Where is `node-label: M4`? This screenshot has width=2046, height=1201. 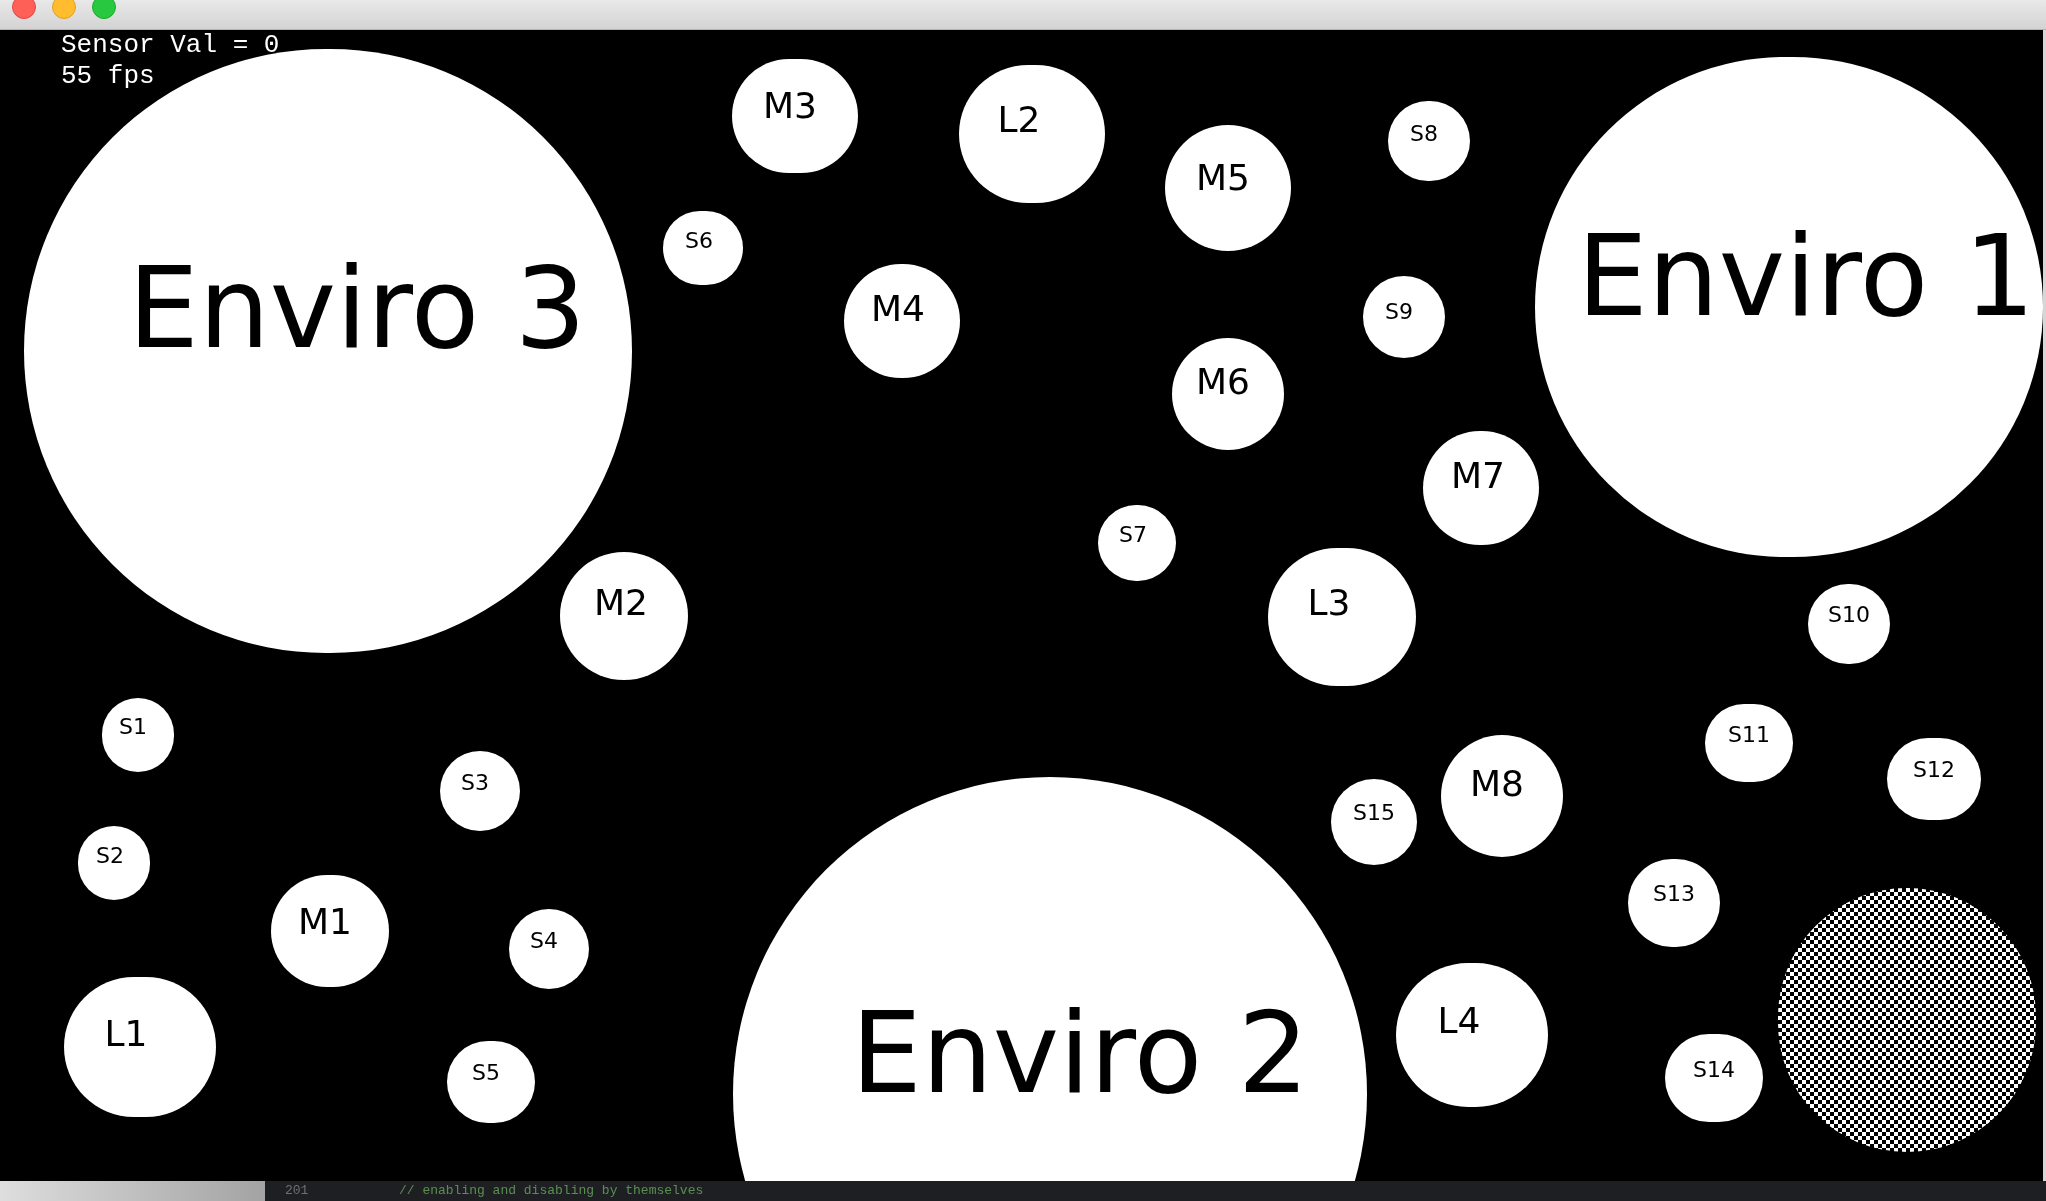 node-label: M4 is located at coordinates (898, 309).